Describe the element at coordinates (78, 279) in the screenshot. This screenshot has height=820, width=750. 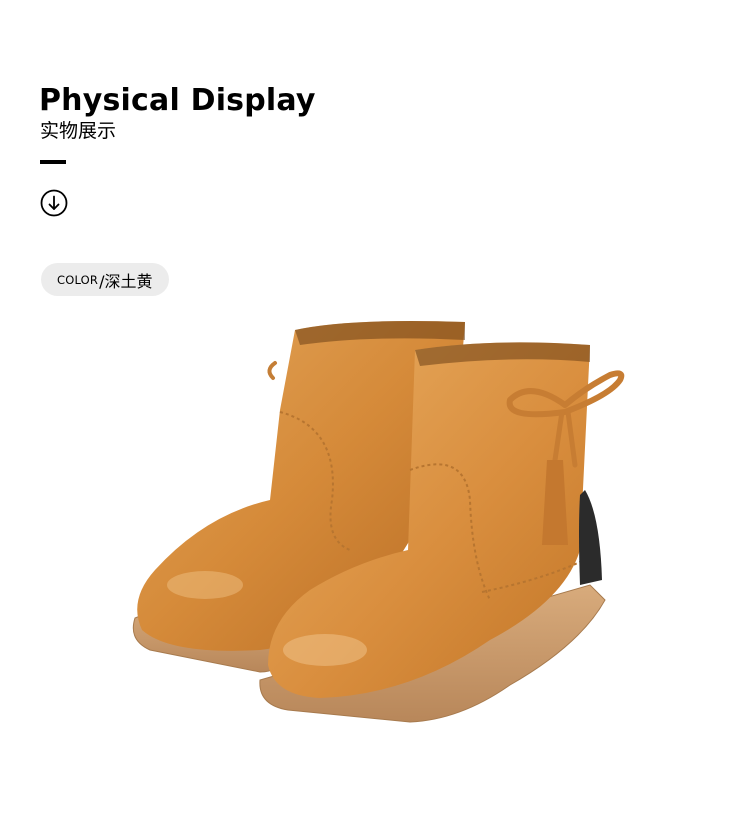
I see `color-label: COLOR` at that location.